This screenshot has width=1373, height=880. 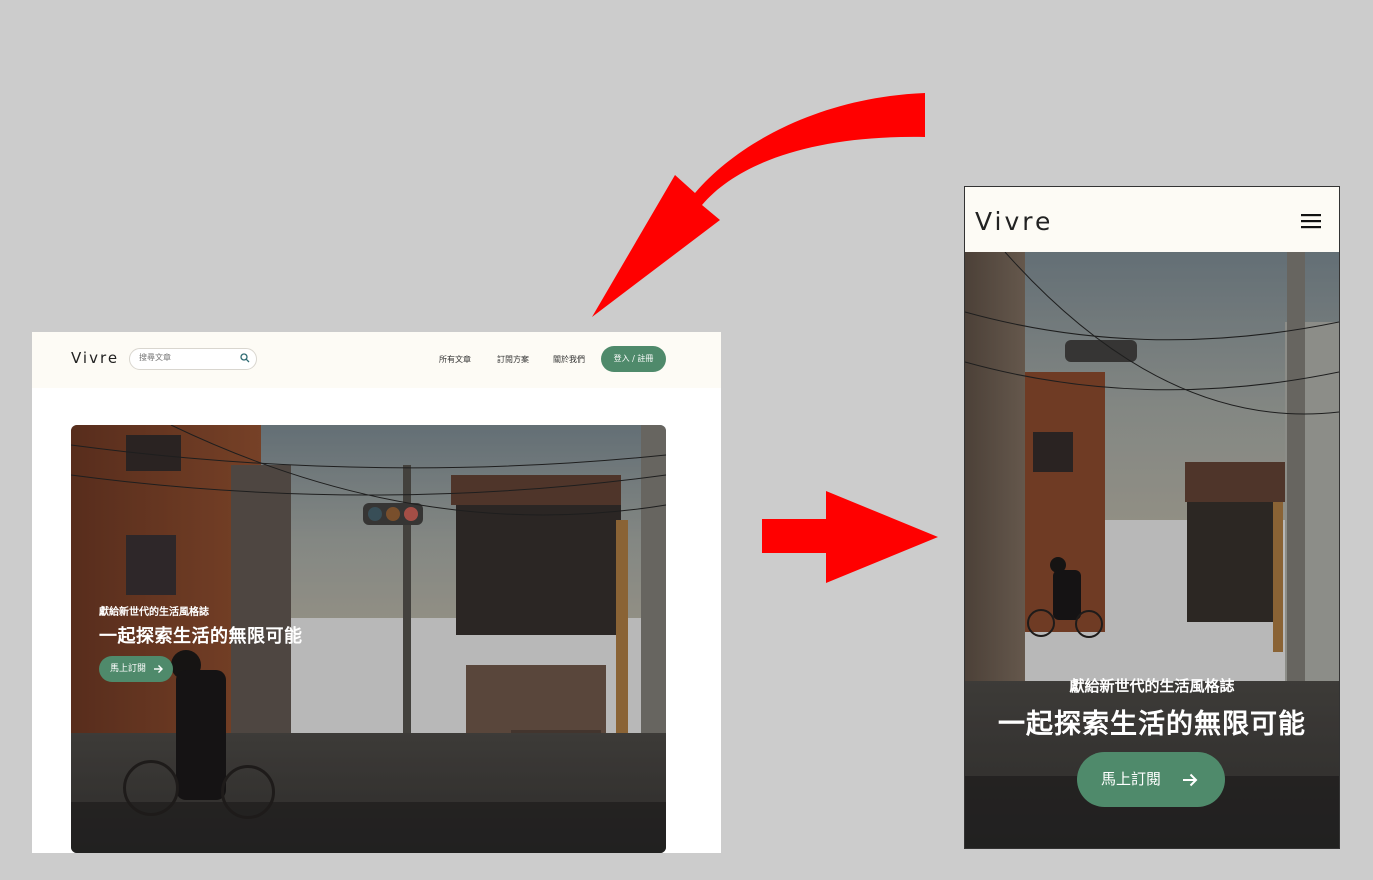 What do you see at coordinates (1131, 779) in the screenshot?
I see `mobile-subscribe-label: 馬上訂閱` at bounding box center [1131, 779].